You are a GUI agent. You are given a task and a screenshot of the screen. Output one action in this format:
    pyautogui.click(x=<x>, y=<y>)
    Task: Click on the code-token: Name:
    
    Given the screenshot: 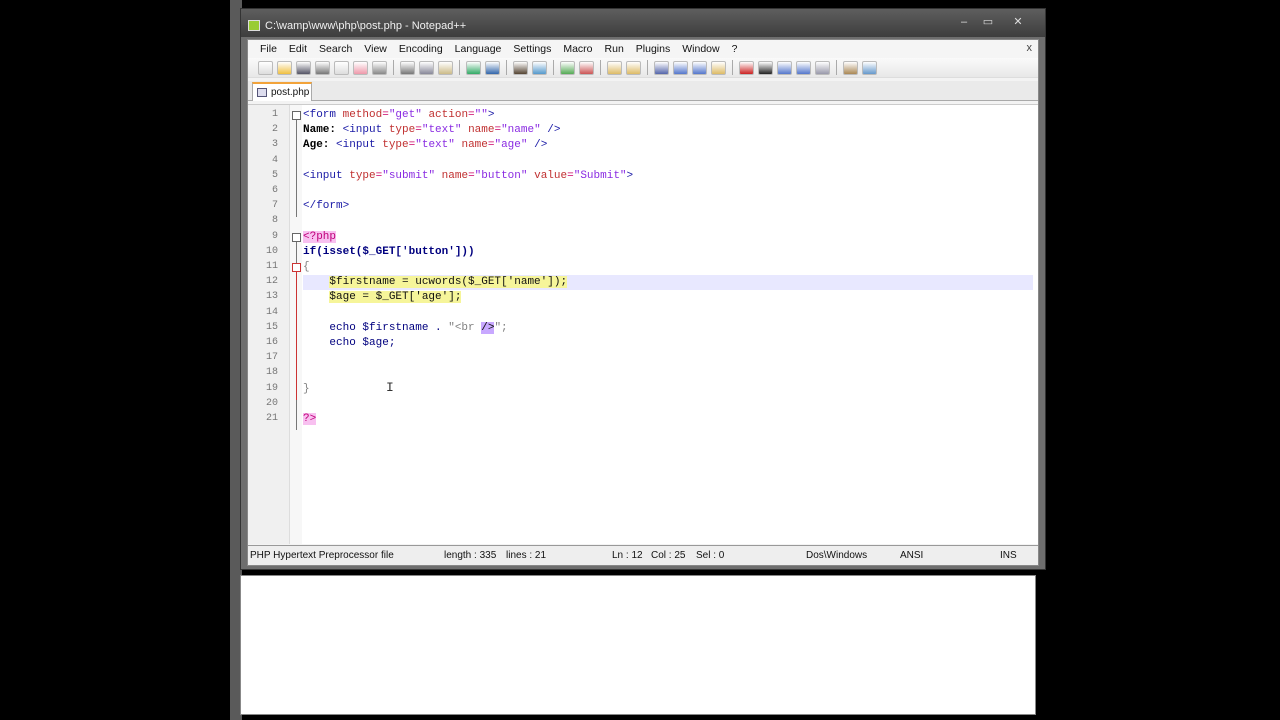 What is the action you would take?
    pyautogui.click(x=323, y=130)
    